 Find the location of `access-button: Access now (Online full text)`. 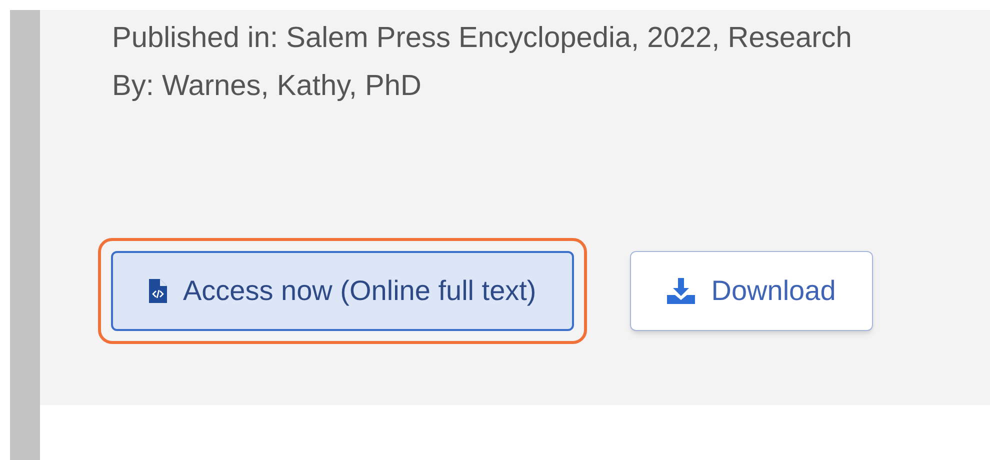

access-button: Access now (Online full text) is located at coordinates (342, 291).